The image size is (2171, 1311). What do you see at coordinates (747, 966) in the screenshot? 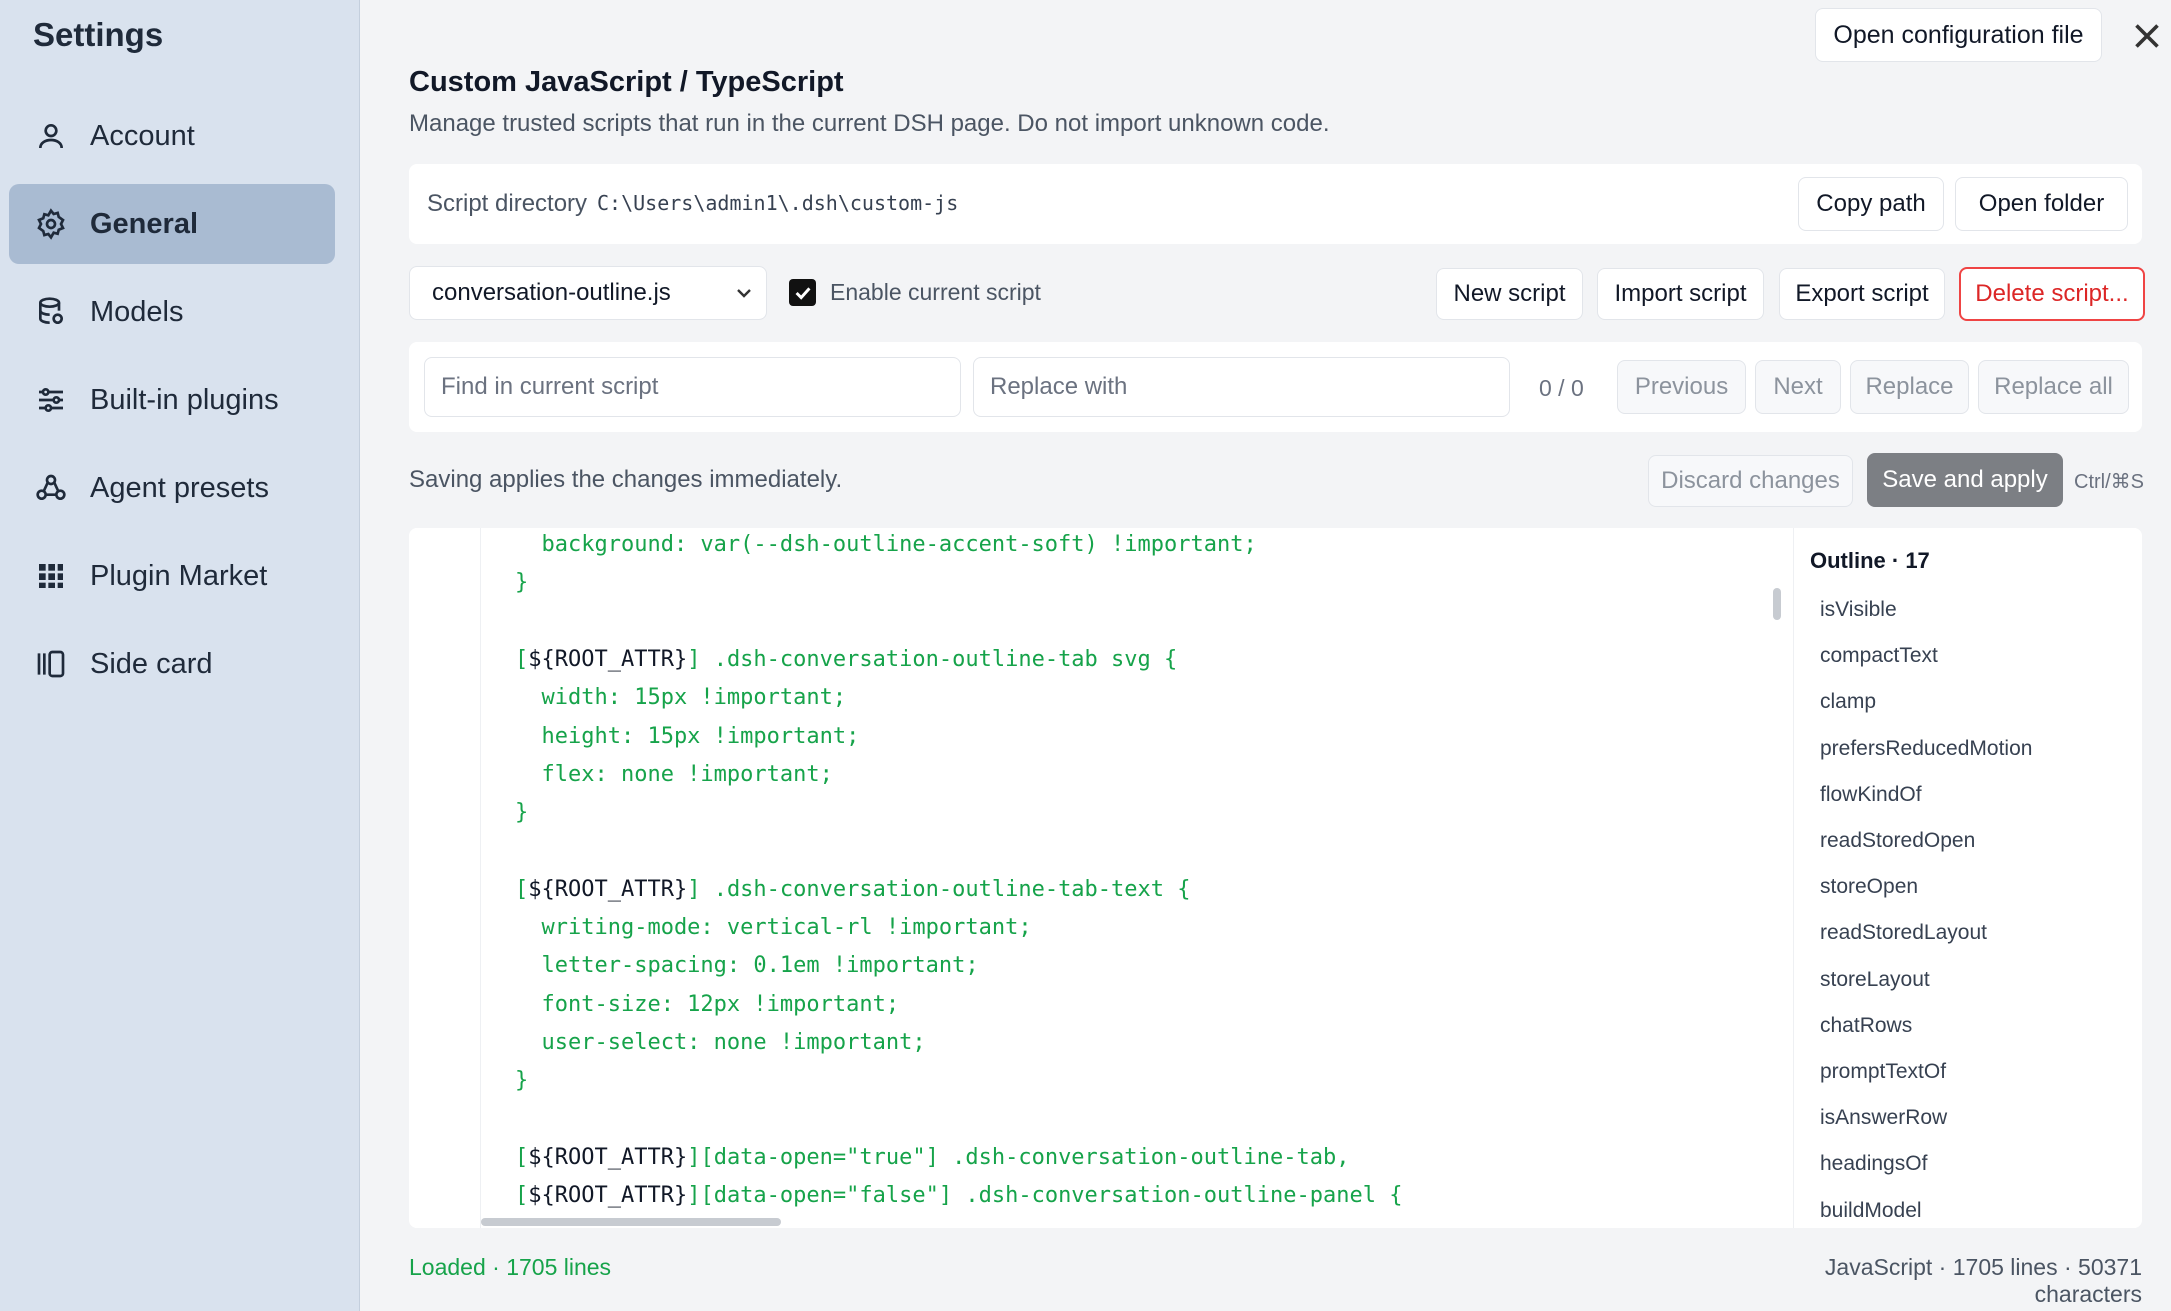
I see `code-text: letter-spacing: 0.1em !important;` at bounding box center [747, 966].